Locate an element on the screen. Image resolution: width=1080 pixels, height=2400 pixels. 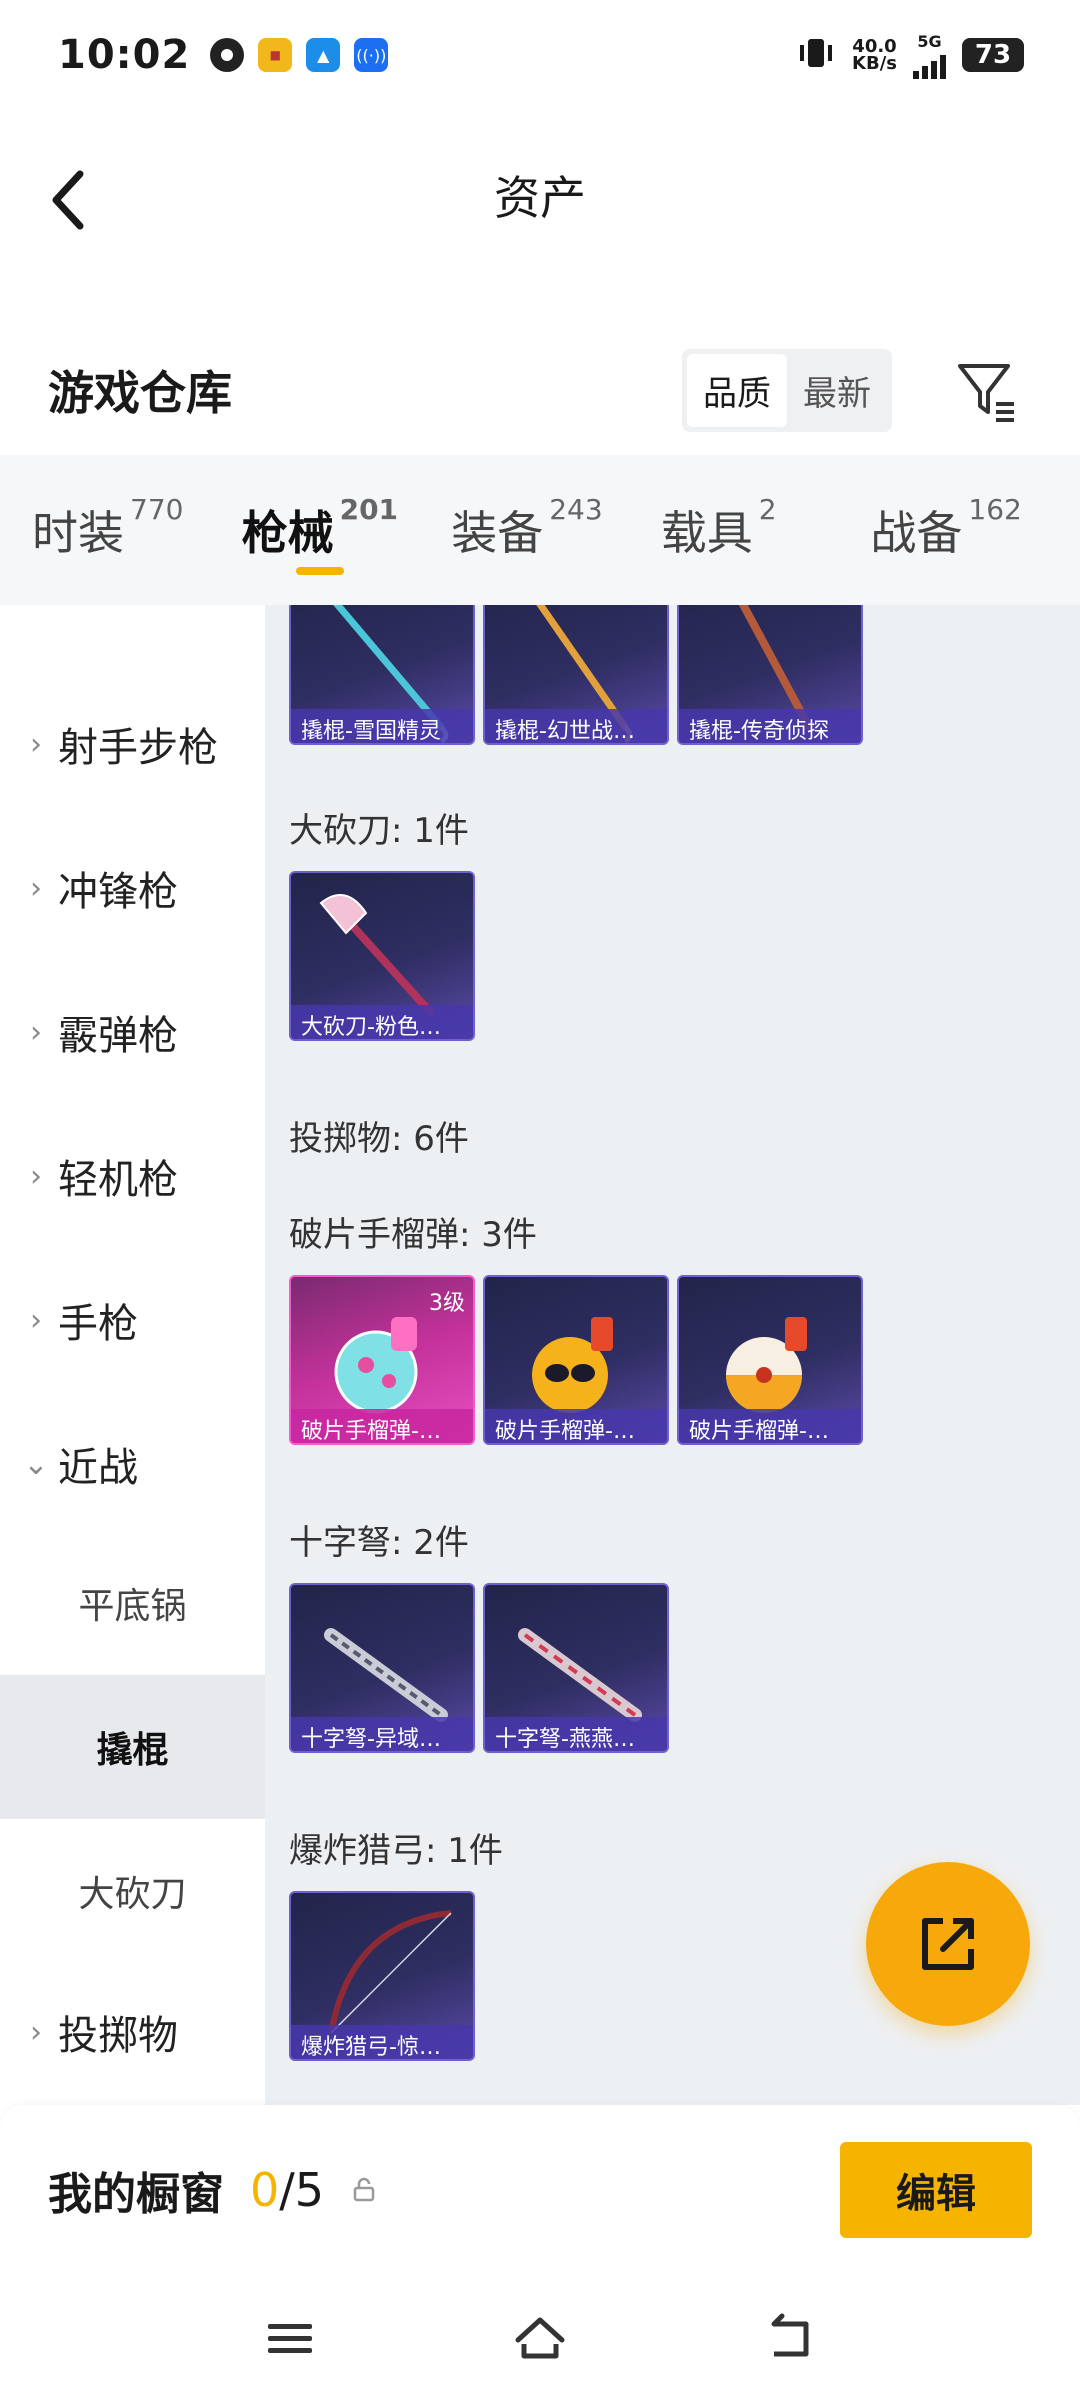
share-icon is located at coordinates (948, 1944).